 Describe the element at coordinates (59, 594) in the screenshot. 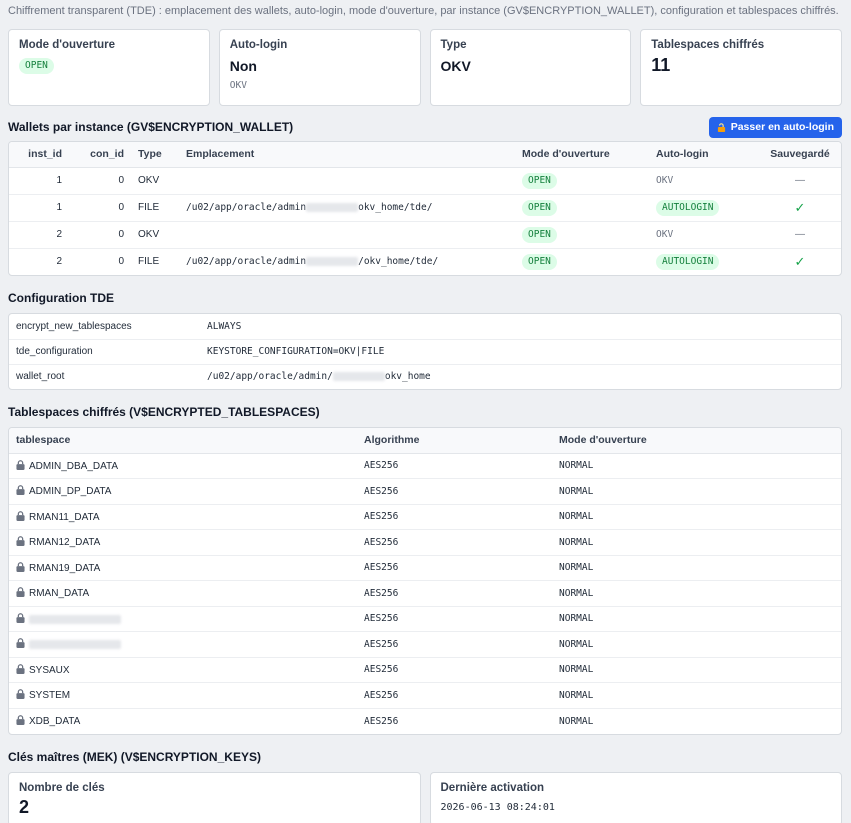

I see `tablespace-name: RMAN_DATA` at that location.